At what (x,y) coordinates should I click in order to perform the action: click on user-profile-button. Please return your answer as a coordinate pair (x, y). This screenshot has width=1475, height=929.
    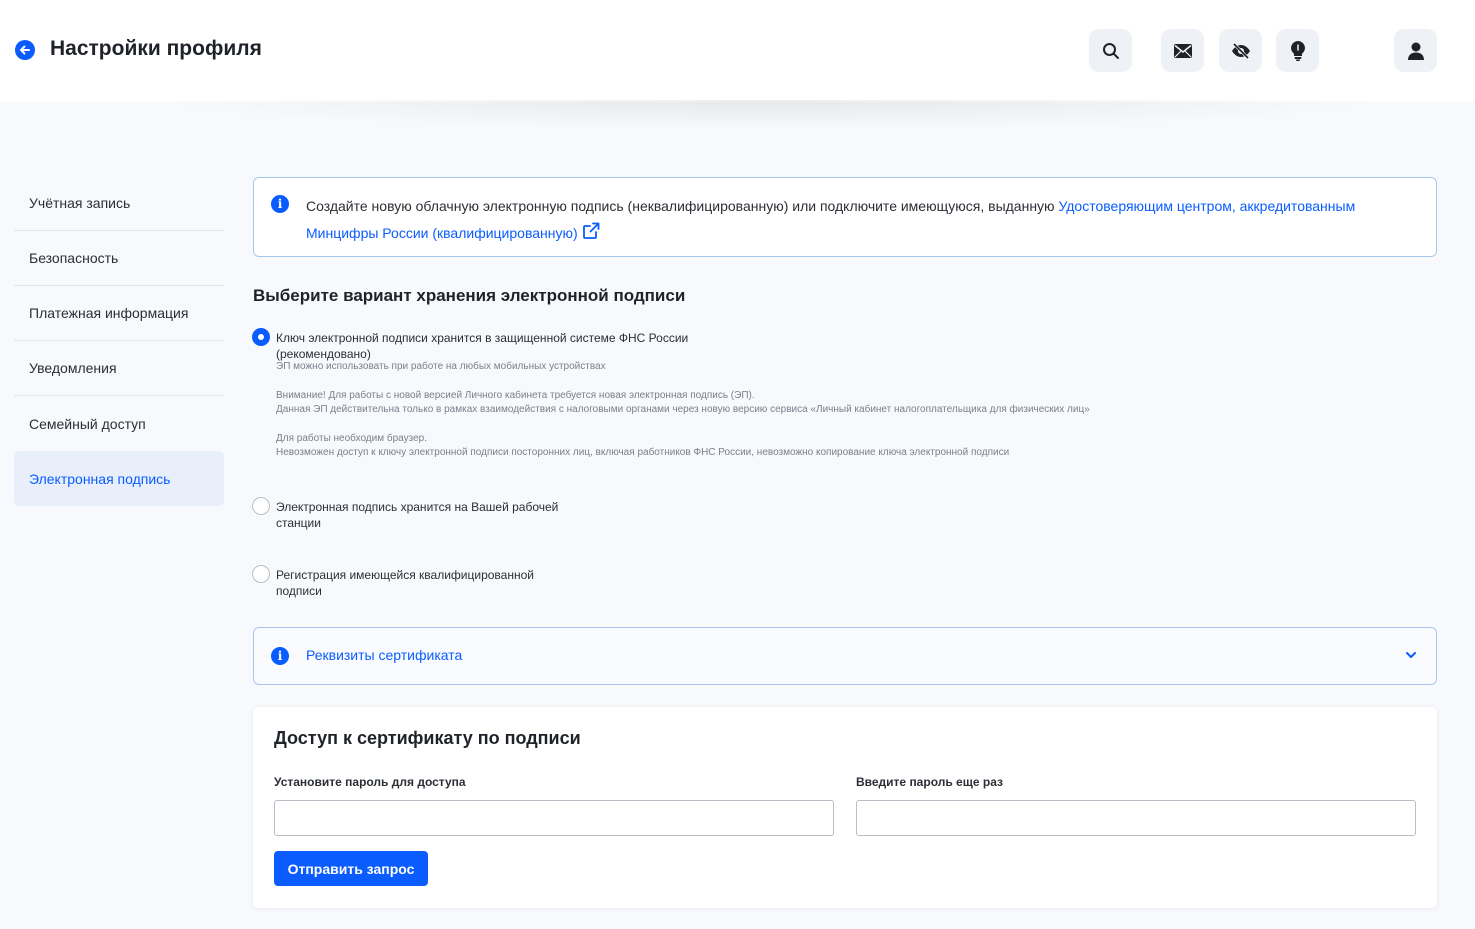
    Looking at the image, I should click on (1415, 50).